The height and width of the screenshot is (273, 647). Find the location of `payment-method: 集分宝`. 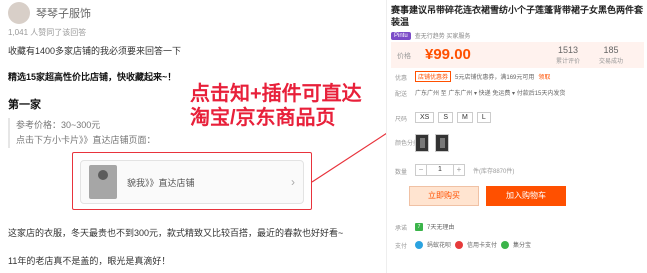

payment-method: 集分宝 is located at coordinates (522, 244).